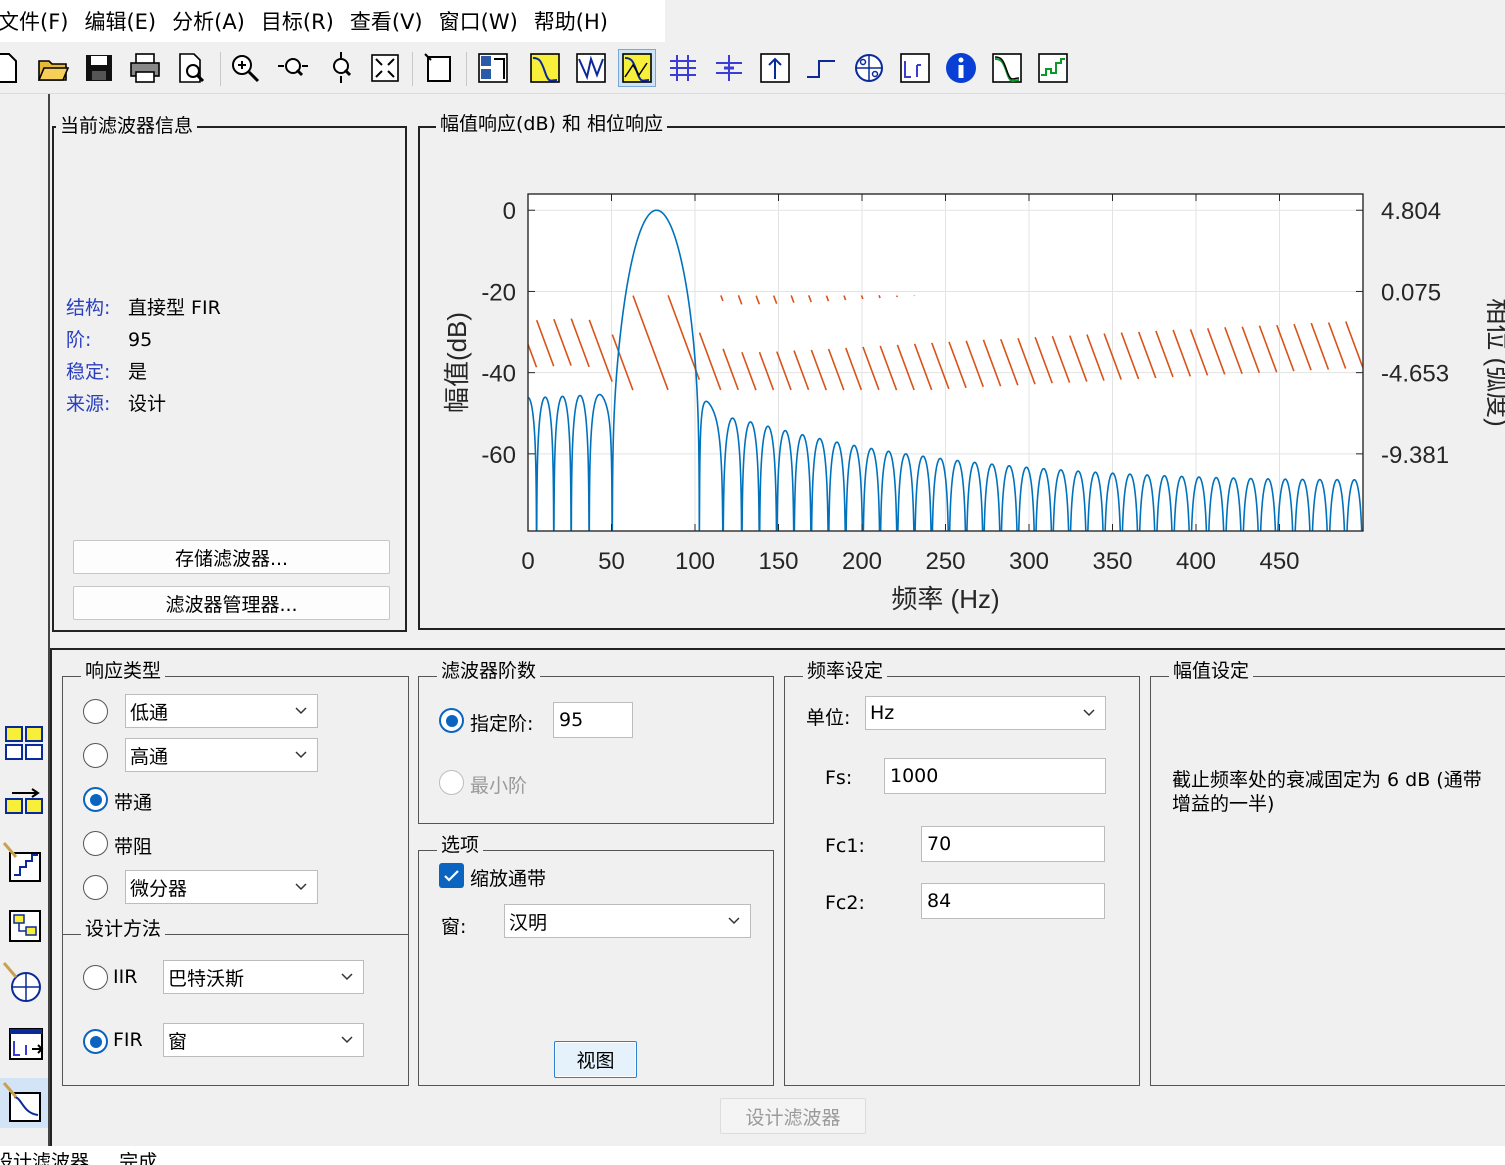 This screenshot has width=1505, height=1165. What do you see at coordinates (545, 68) in the screenshot?
I see `magnitude-response-icon` at bounding box center [545, 68].